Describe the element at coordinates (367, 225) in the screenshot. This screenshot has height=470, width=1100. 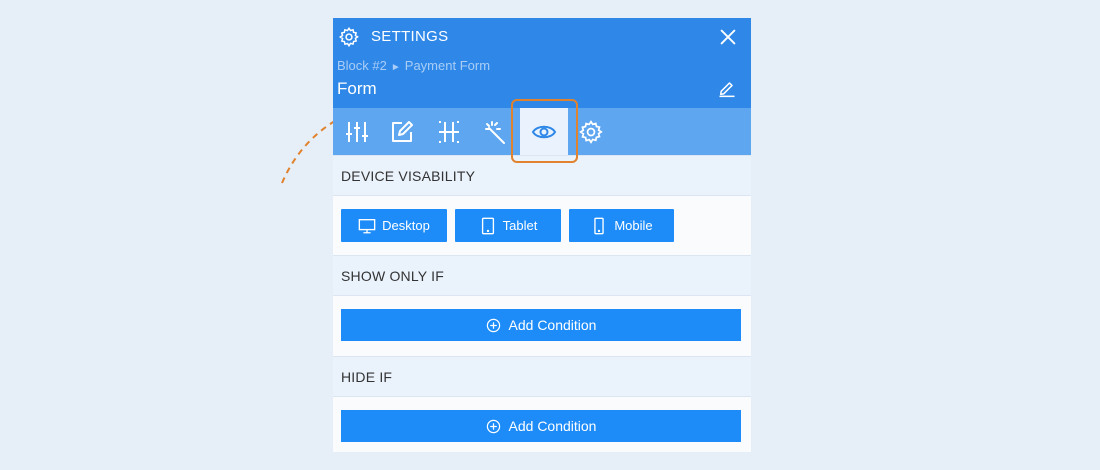
I see `desktop-icon` at that location.